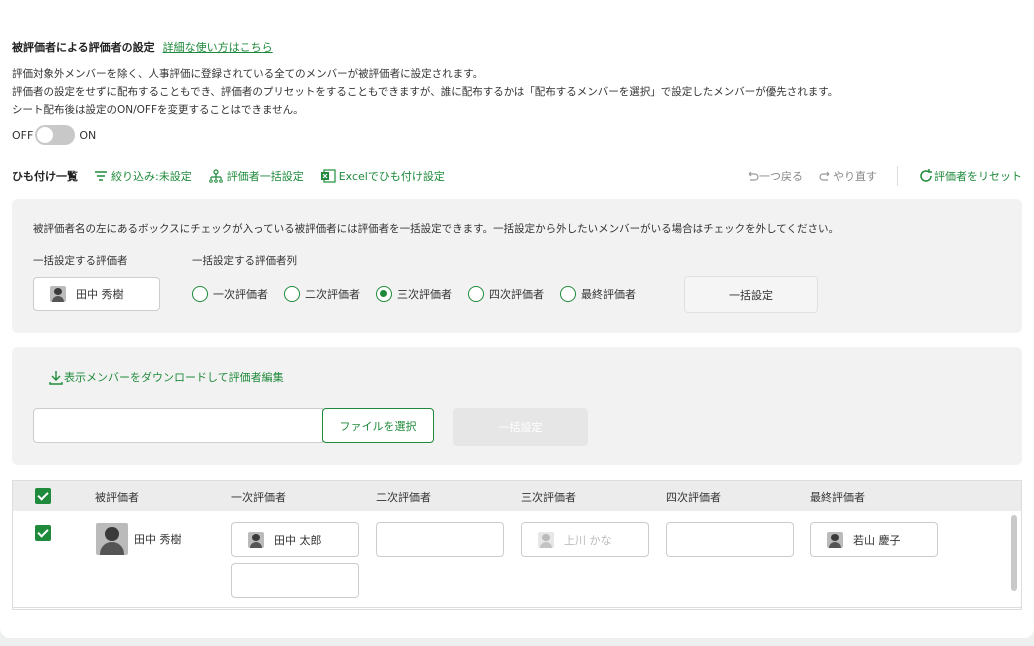 Image resolution: width=1034 pixels, height=646 pixels. Describe the element at coordinates (88, 135) in the screenshot. I see `toggle-on-label: ON` at that location.